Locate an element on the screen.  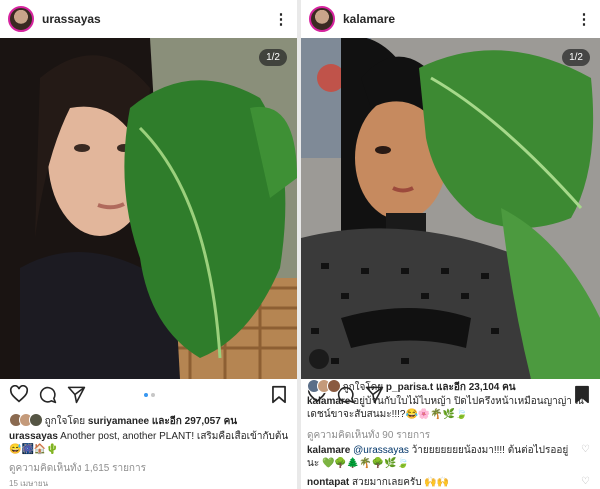
timestamp: 15 เมษายน is located at coordinates (29, 483).